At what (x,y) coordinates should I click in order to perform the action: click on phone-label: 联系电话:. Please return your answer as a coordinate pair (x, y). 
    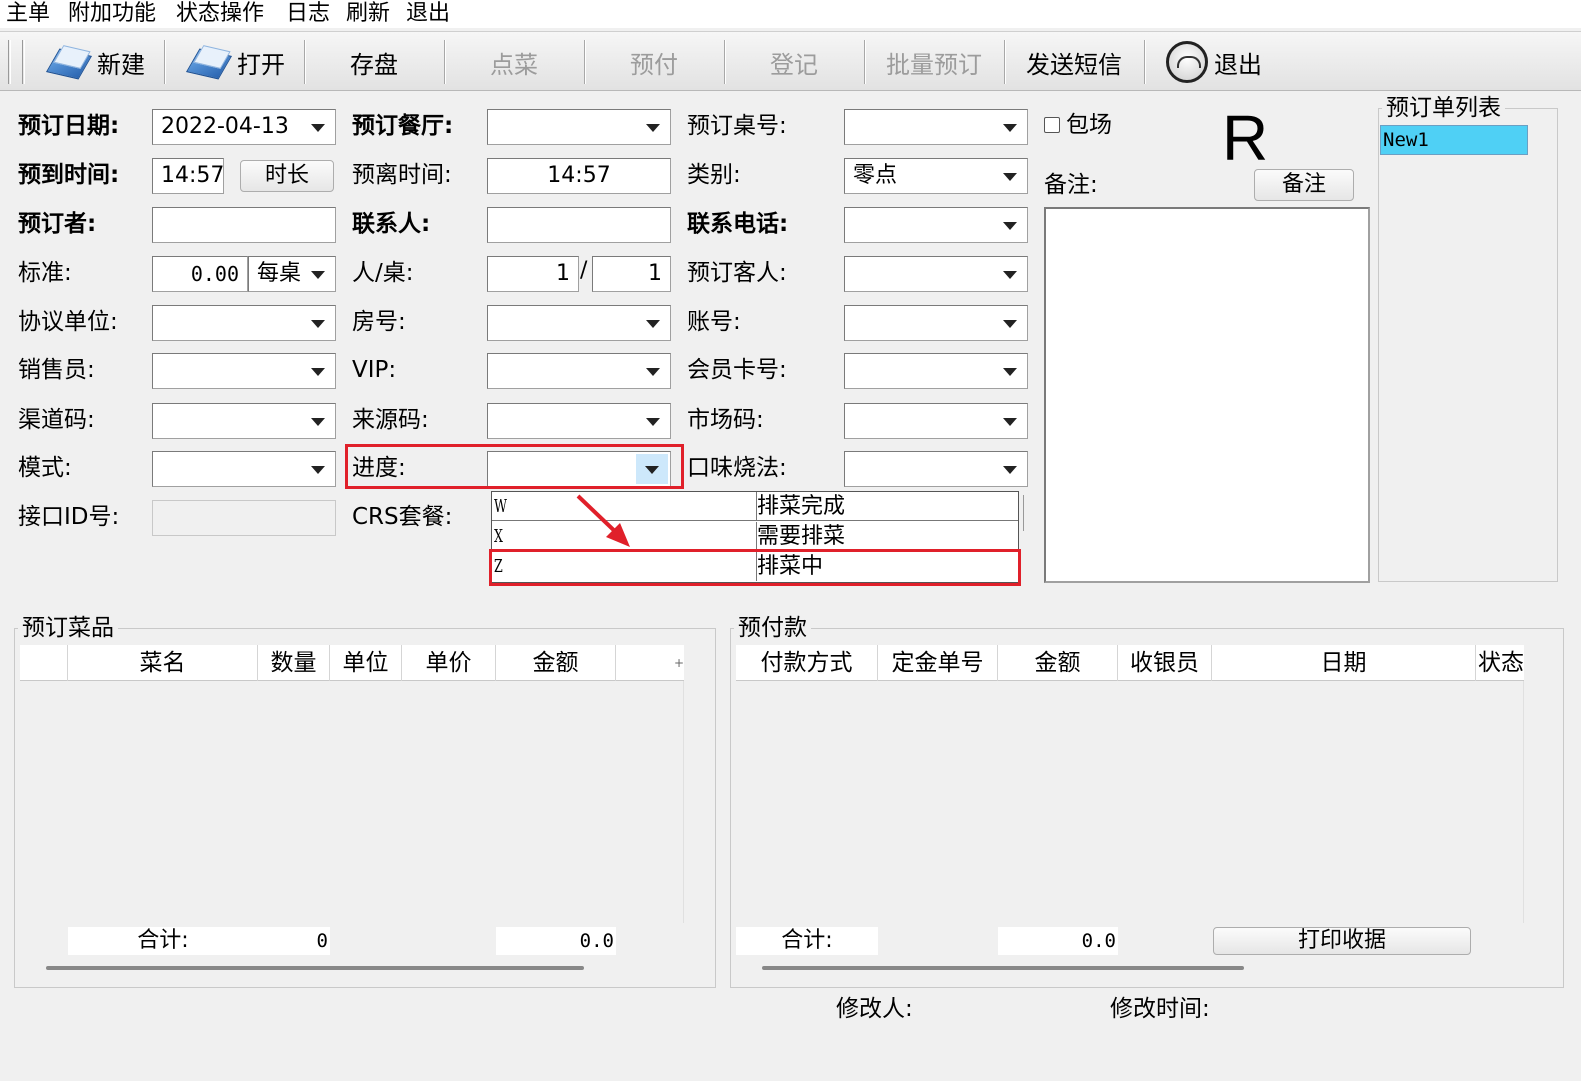
    Looking at the image, I should click on (738, 224).